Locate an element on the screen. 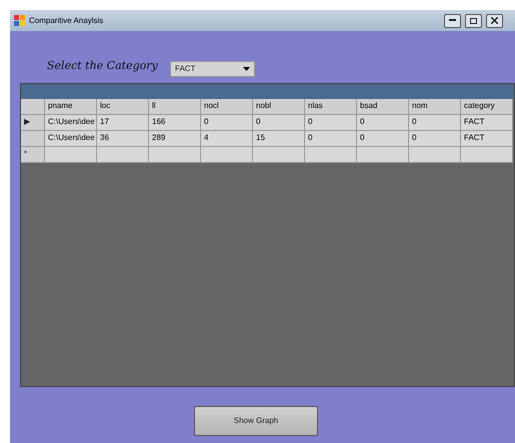 This screenshot has width=515, height=443. column-header: loc is located at coordinates (123, 107).